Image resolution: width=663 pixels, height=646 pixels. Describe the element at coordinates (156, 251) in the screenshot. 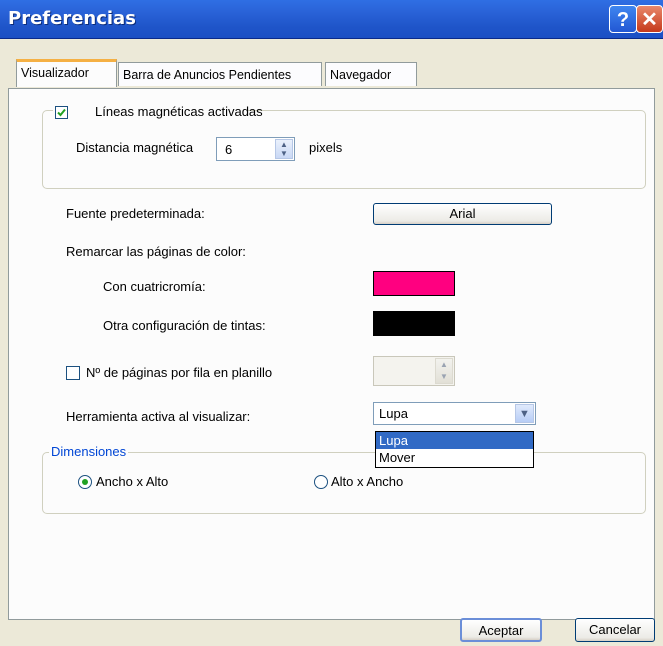

I see `highlight-label: Remarcar las páginas de color:` at that location.